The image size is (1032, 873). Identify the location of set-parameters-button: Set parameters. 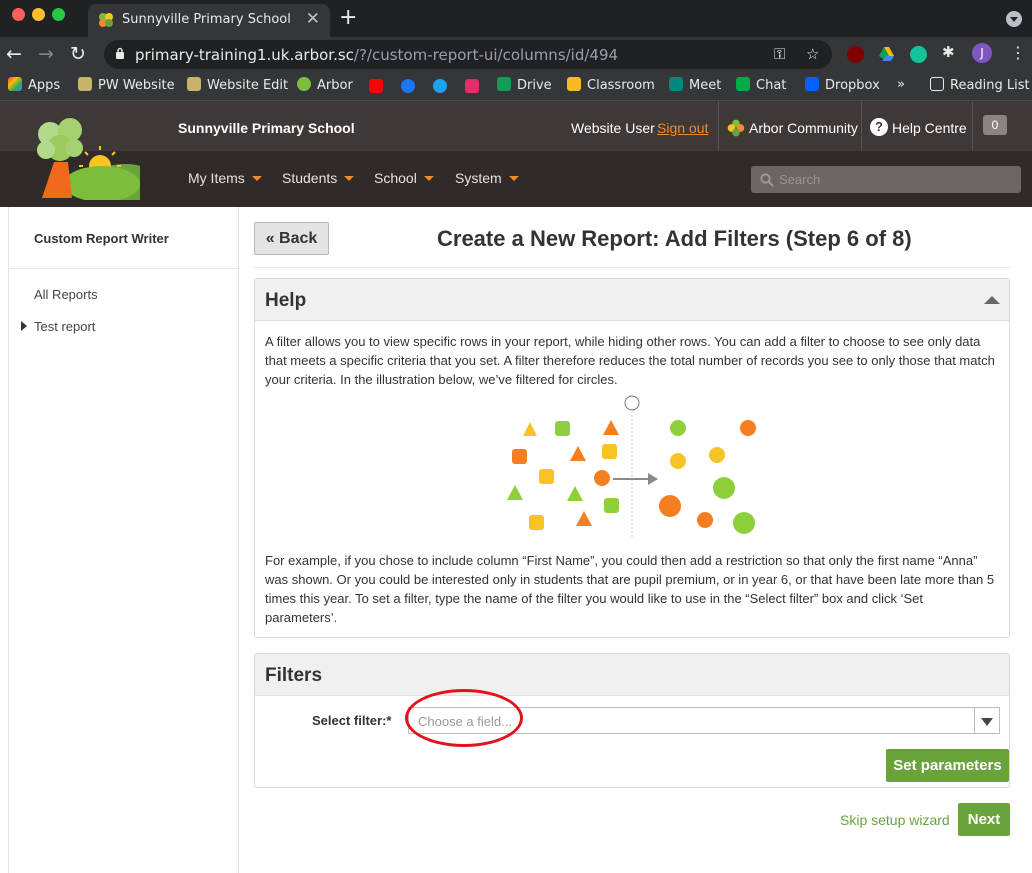
(947, 765).